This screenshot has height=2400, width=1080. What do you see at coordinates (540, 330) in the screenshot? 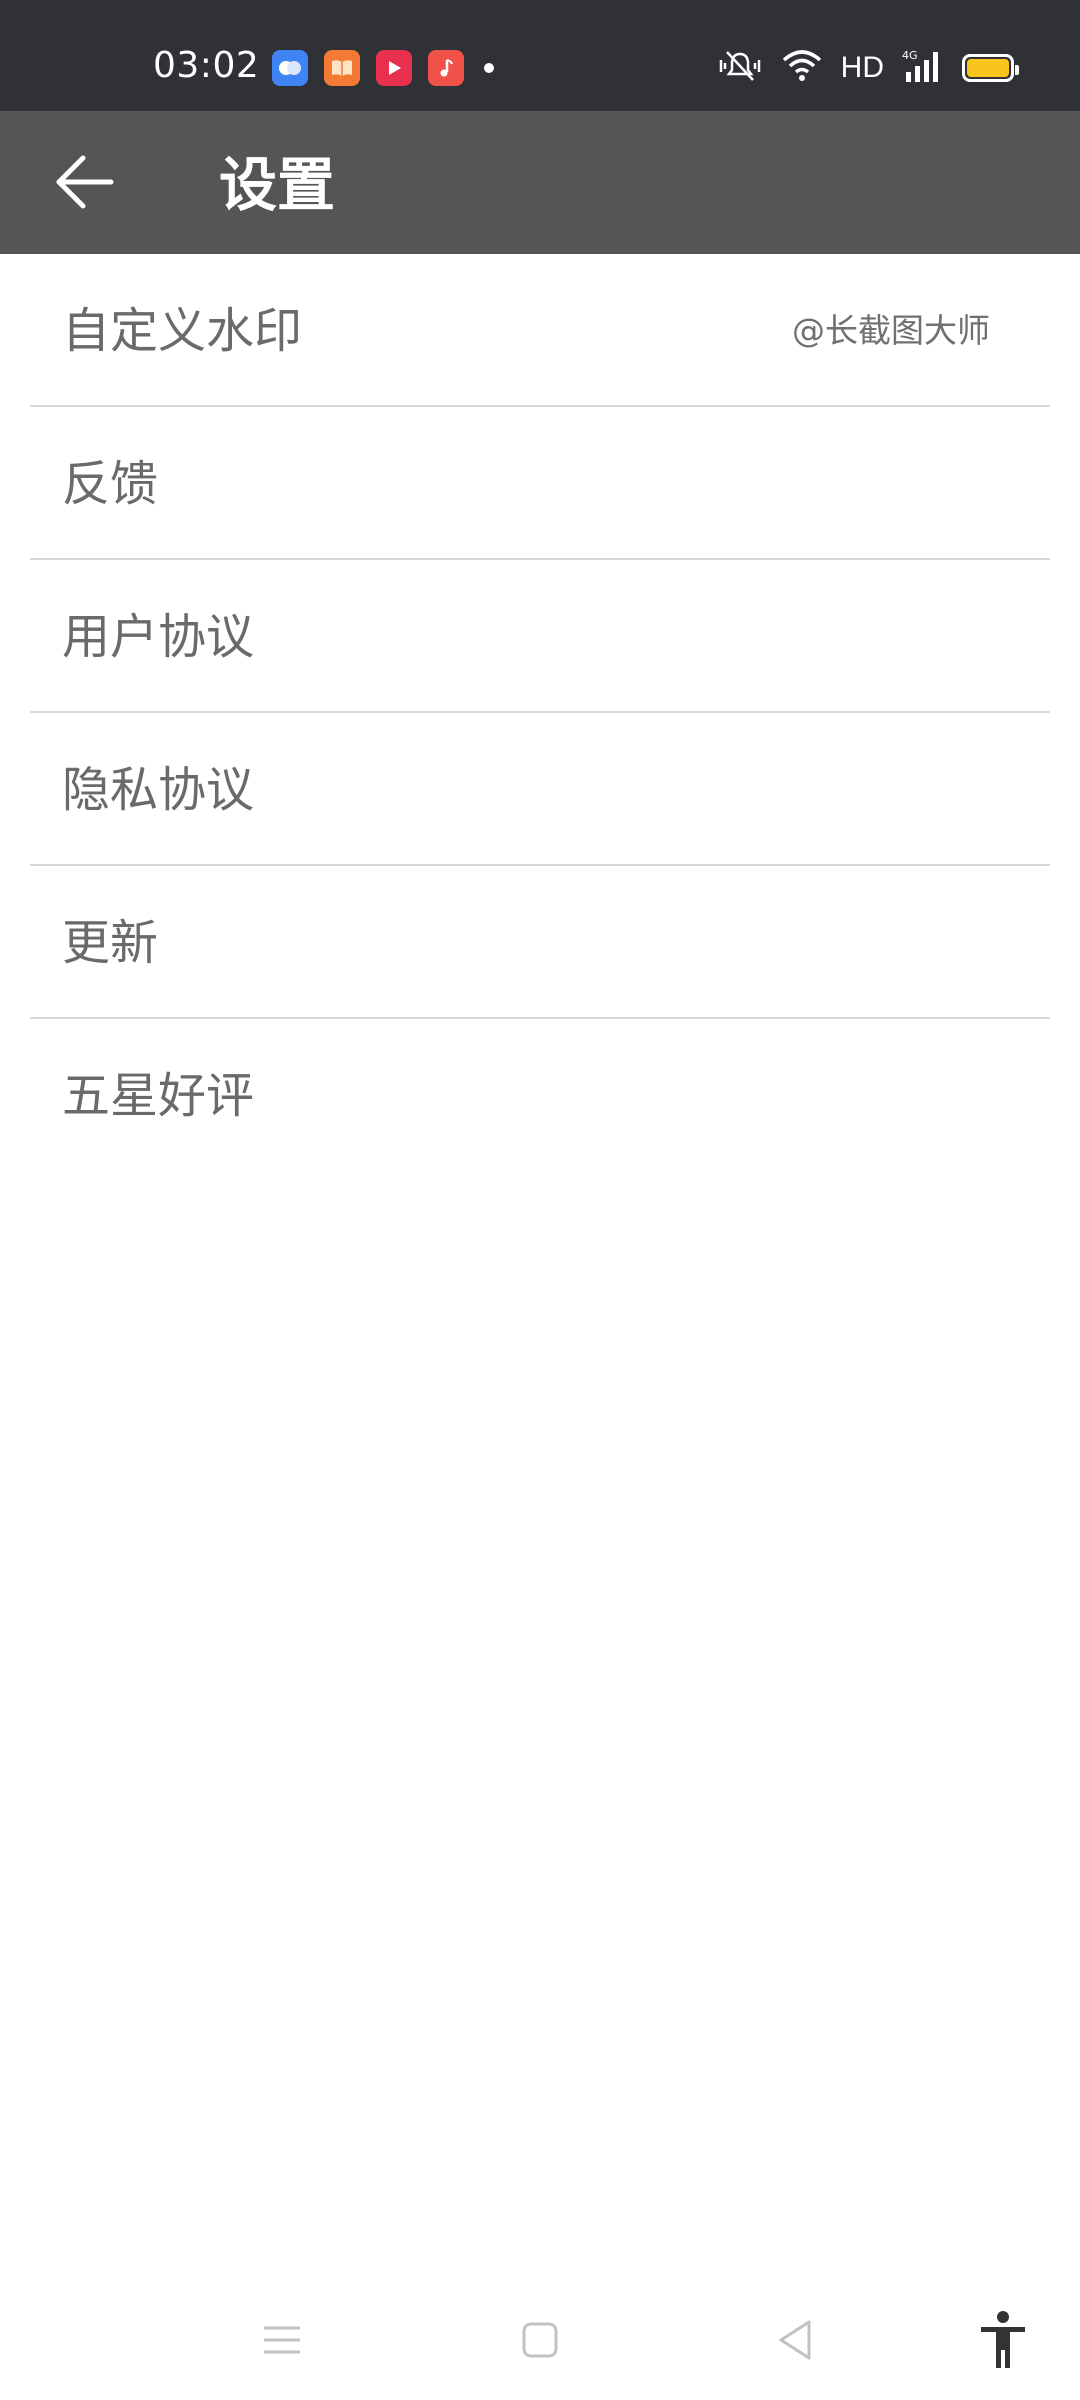
I see `settings-item-custom-watermark: 自定义水印 @长截图大师` at bounding box center [540, 330].